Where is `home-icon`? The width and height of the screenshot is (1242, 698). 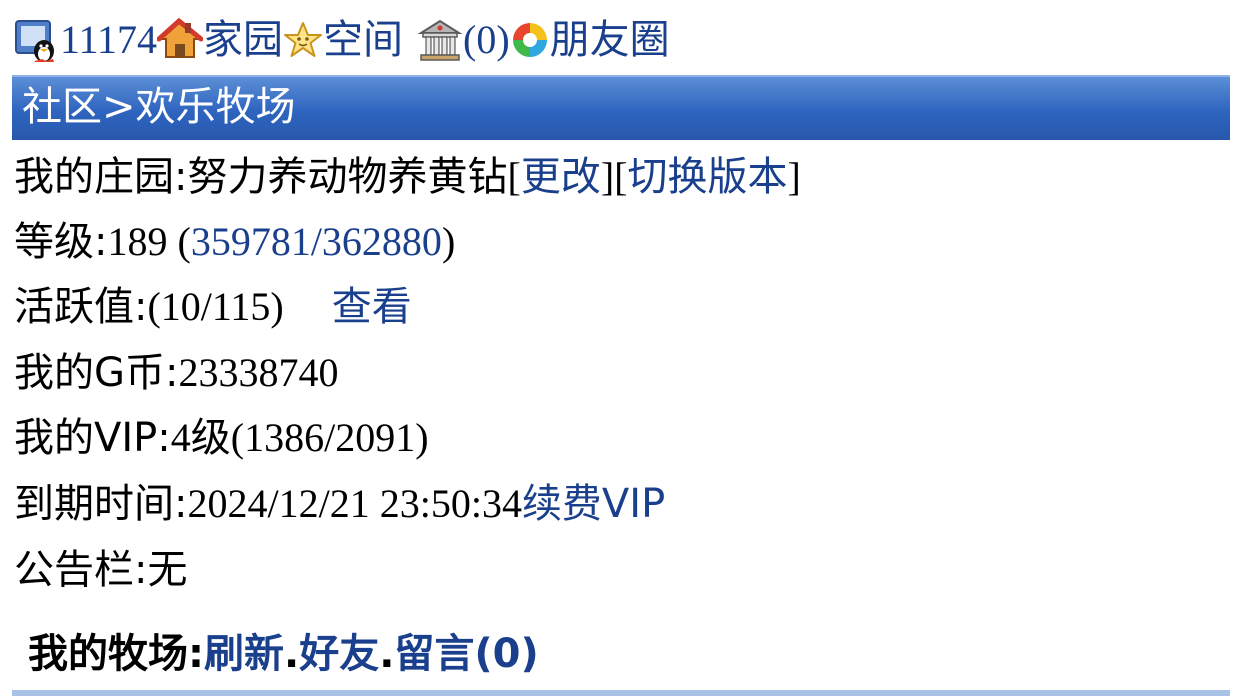
home-icon is located at coordinates (180, 40).